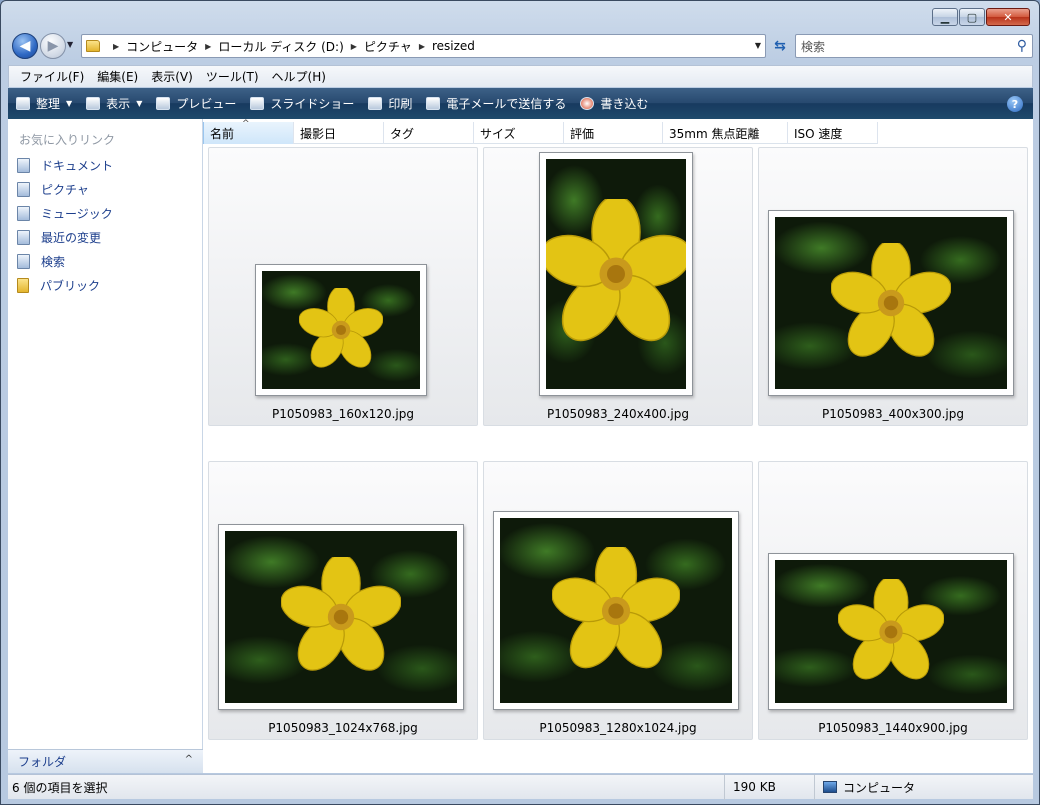  Describe the element at coordinates (864, 787) in the screenshot. I see `zone-indicator: コンピュータ` at that location.